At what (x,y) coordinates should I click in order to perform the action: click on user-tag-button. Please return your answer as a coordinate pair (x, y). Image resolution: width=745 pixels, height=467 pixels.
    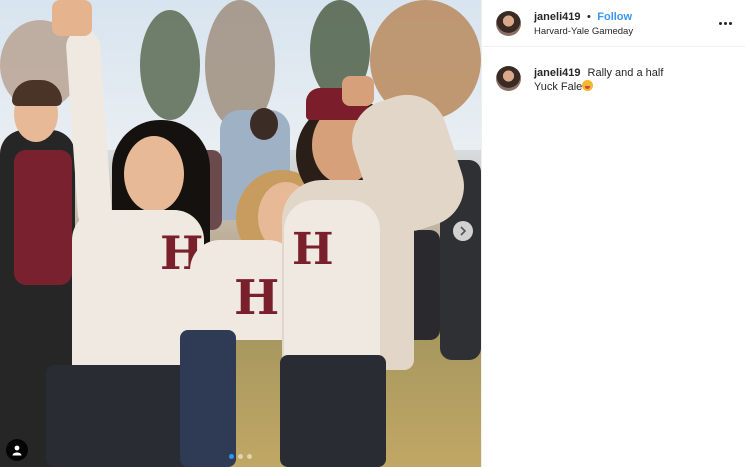
    Looking at the image, I should click on (17, 450).